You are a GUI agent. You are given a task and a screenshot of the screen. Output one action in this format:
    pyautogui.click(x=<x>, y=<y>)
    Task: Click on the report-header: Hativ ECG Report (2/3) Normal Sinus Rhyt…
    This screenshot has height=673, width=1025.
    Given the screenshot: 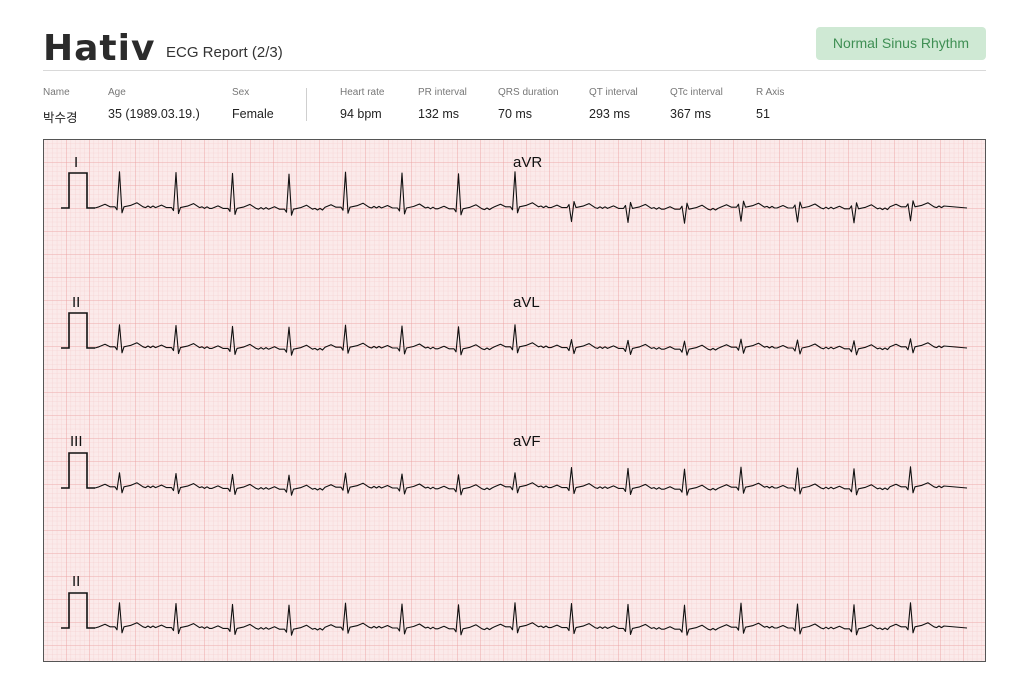 What is the action you would take?
    pyautogui.click(x=514, y=47)
    